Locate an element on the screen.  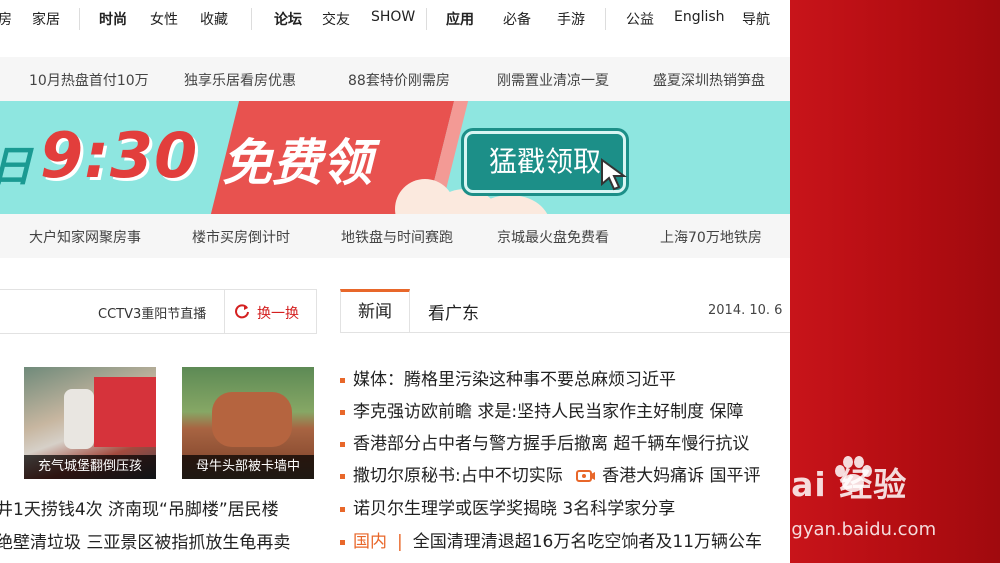
promo-link: 88套特价刚需房 is located at coordinates (399, 80).